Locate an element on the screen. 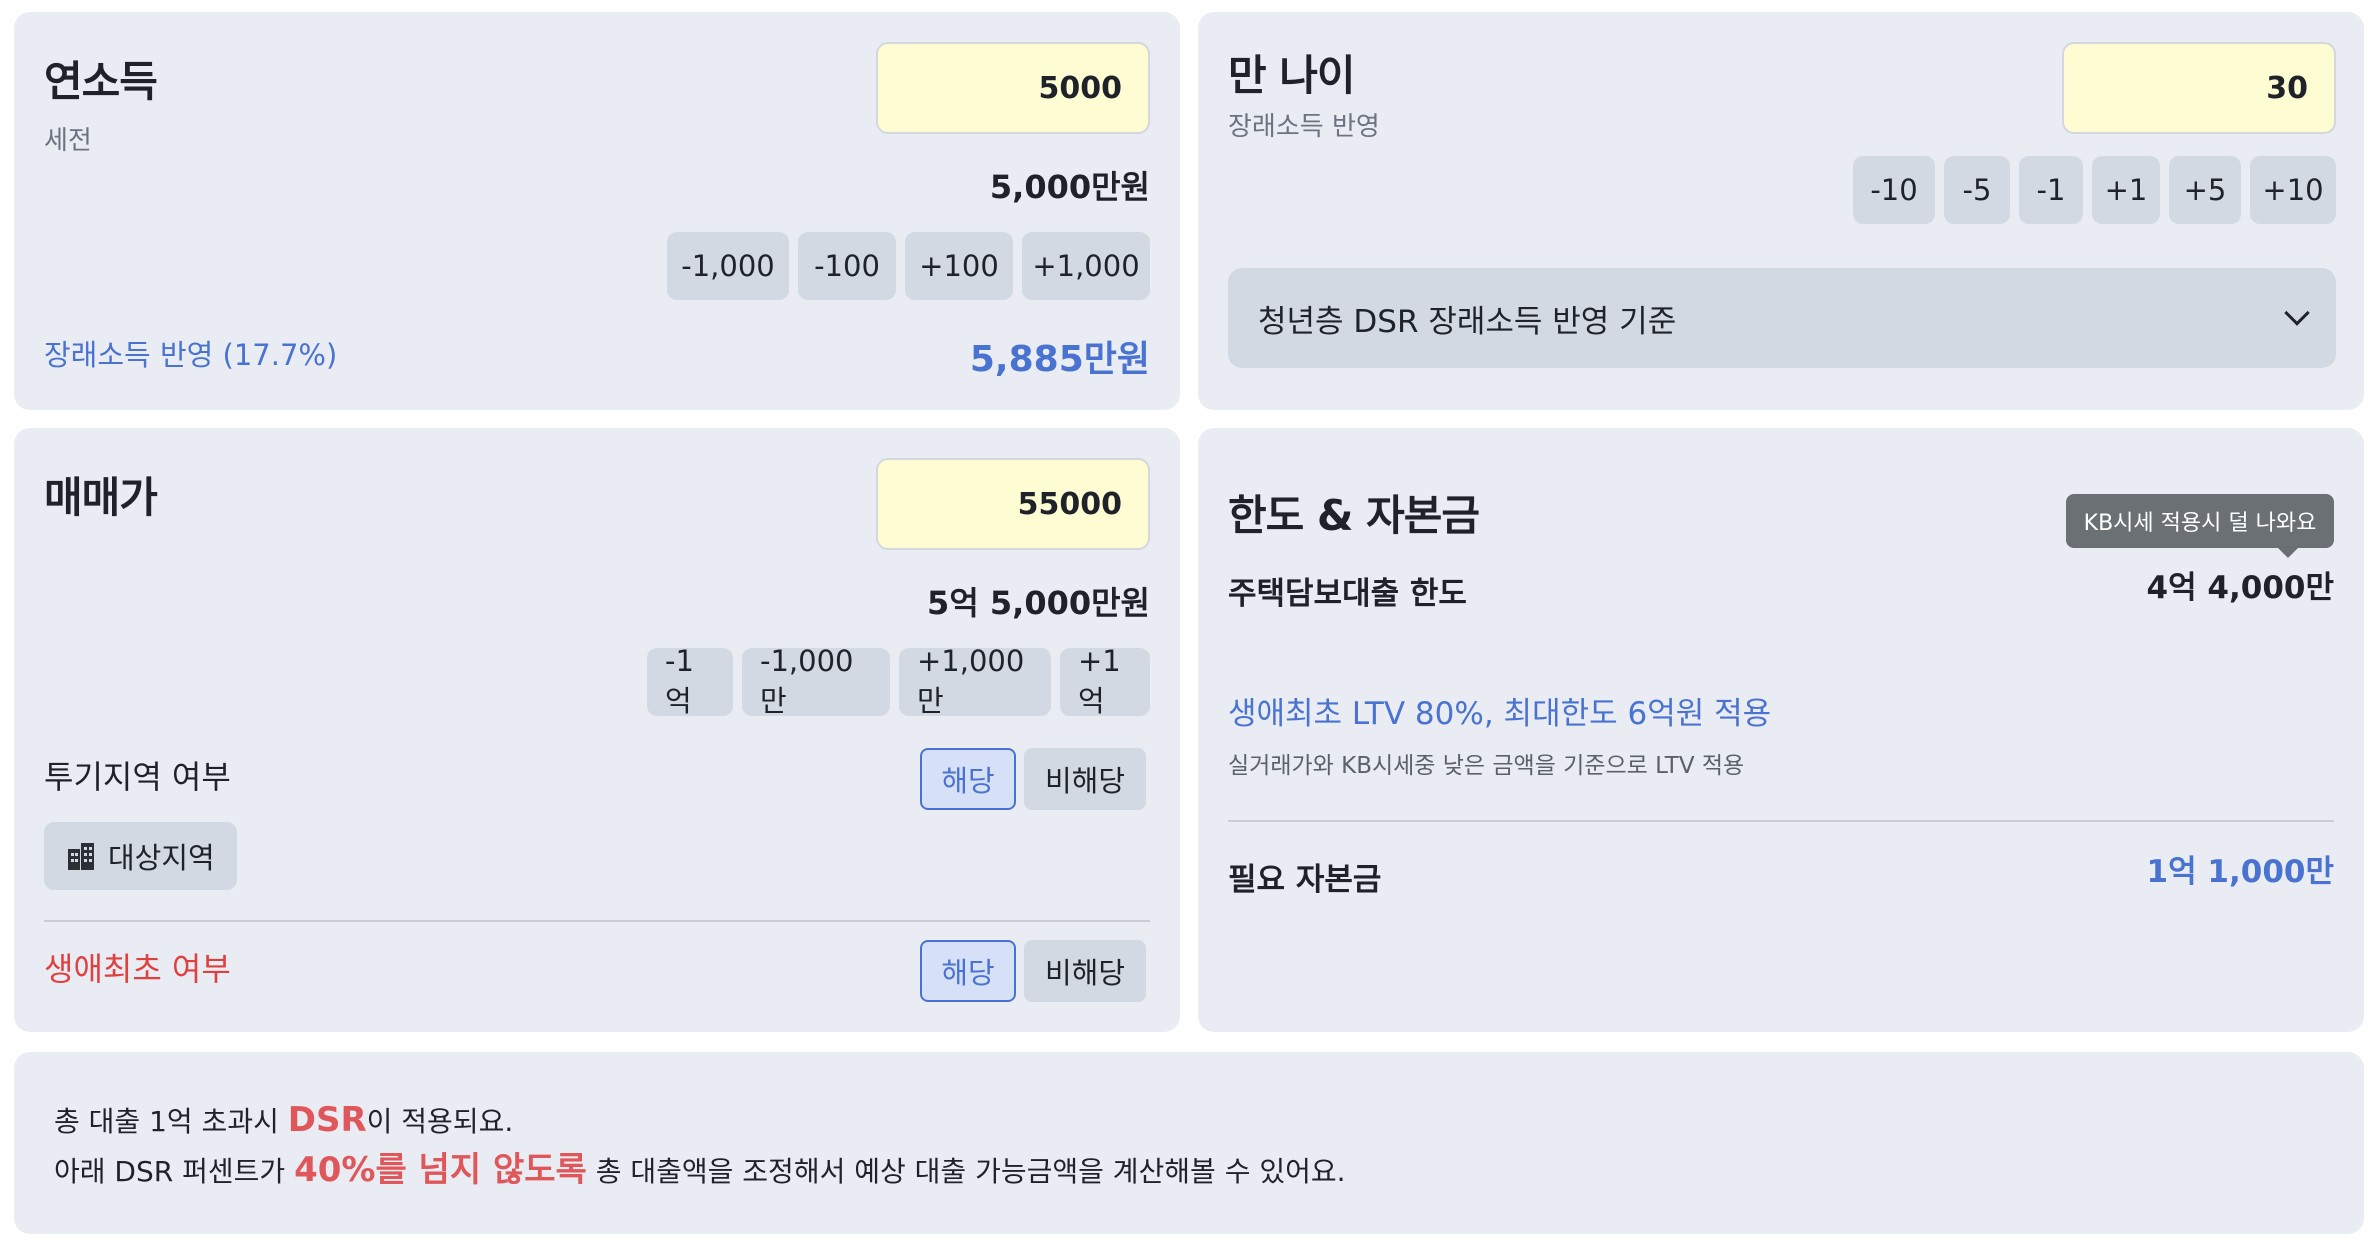  kb-price-tooltip: KB시세 적용시 덜 나와요 is located at coordinates (2200, 526).